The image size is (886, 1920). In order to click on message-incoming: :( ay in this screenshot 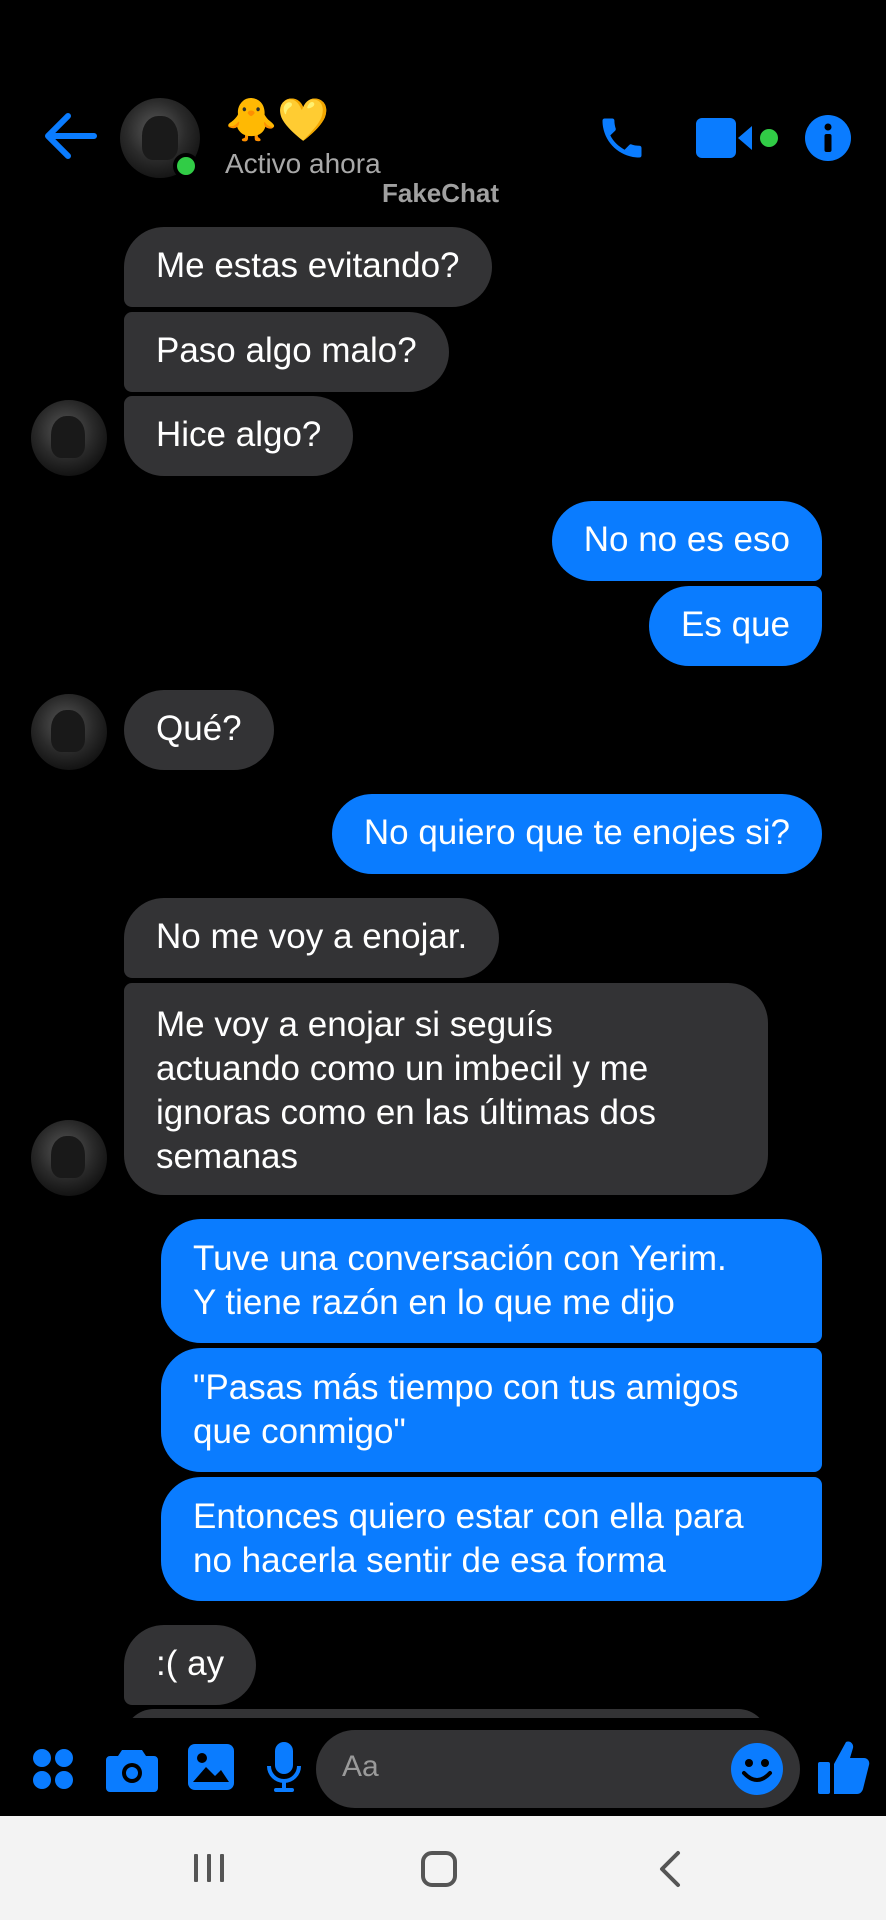, I will do `click(190, 1665)`.